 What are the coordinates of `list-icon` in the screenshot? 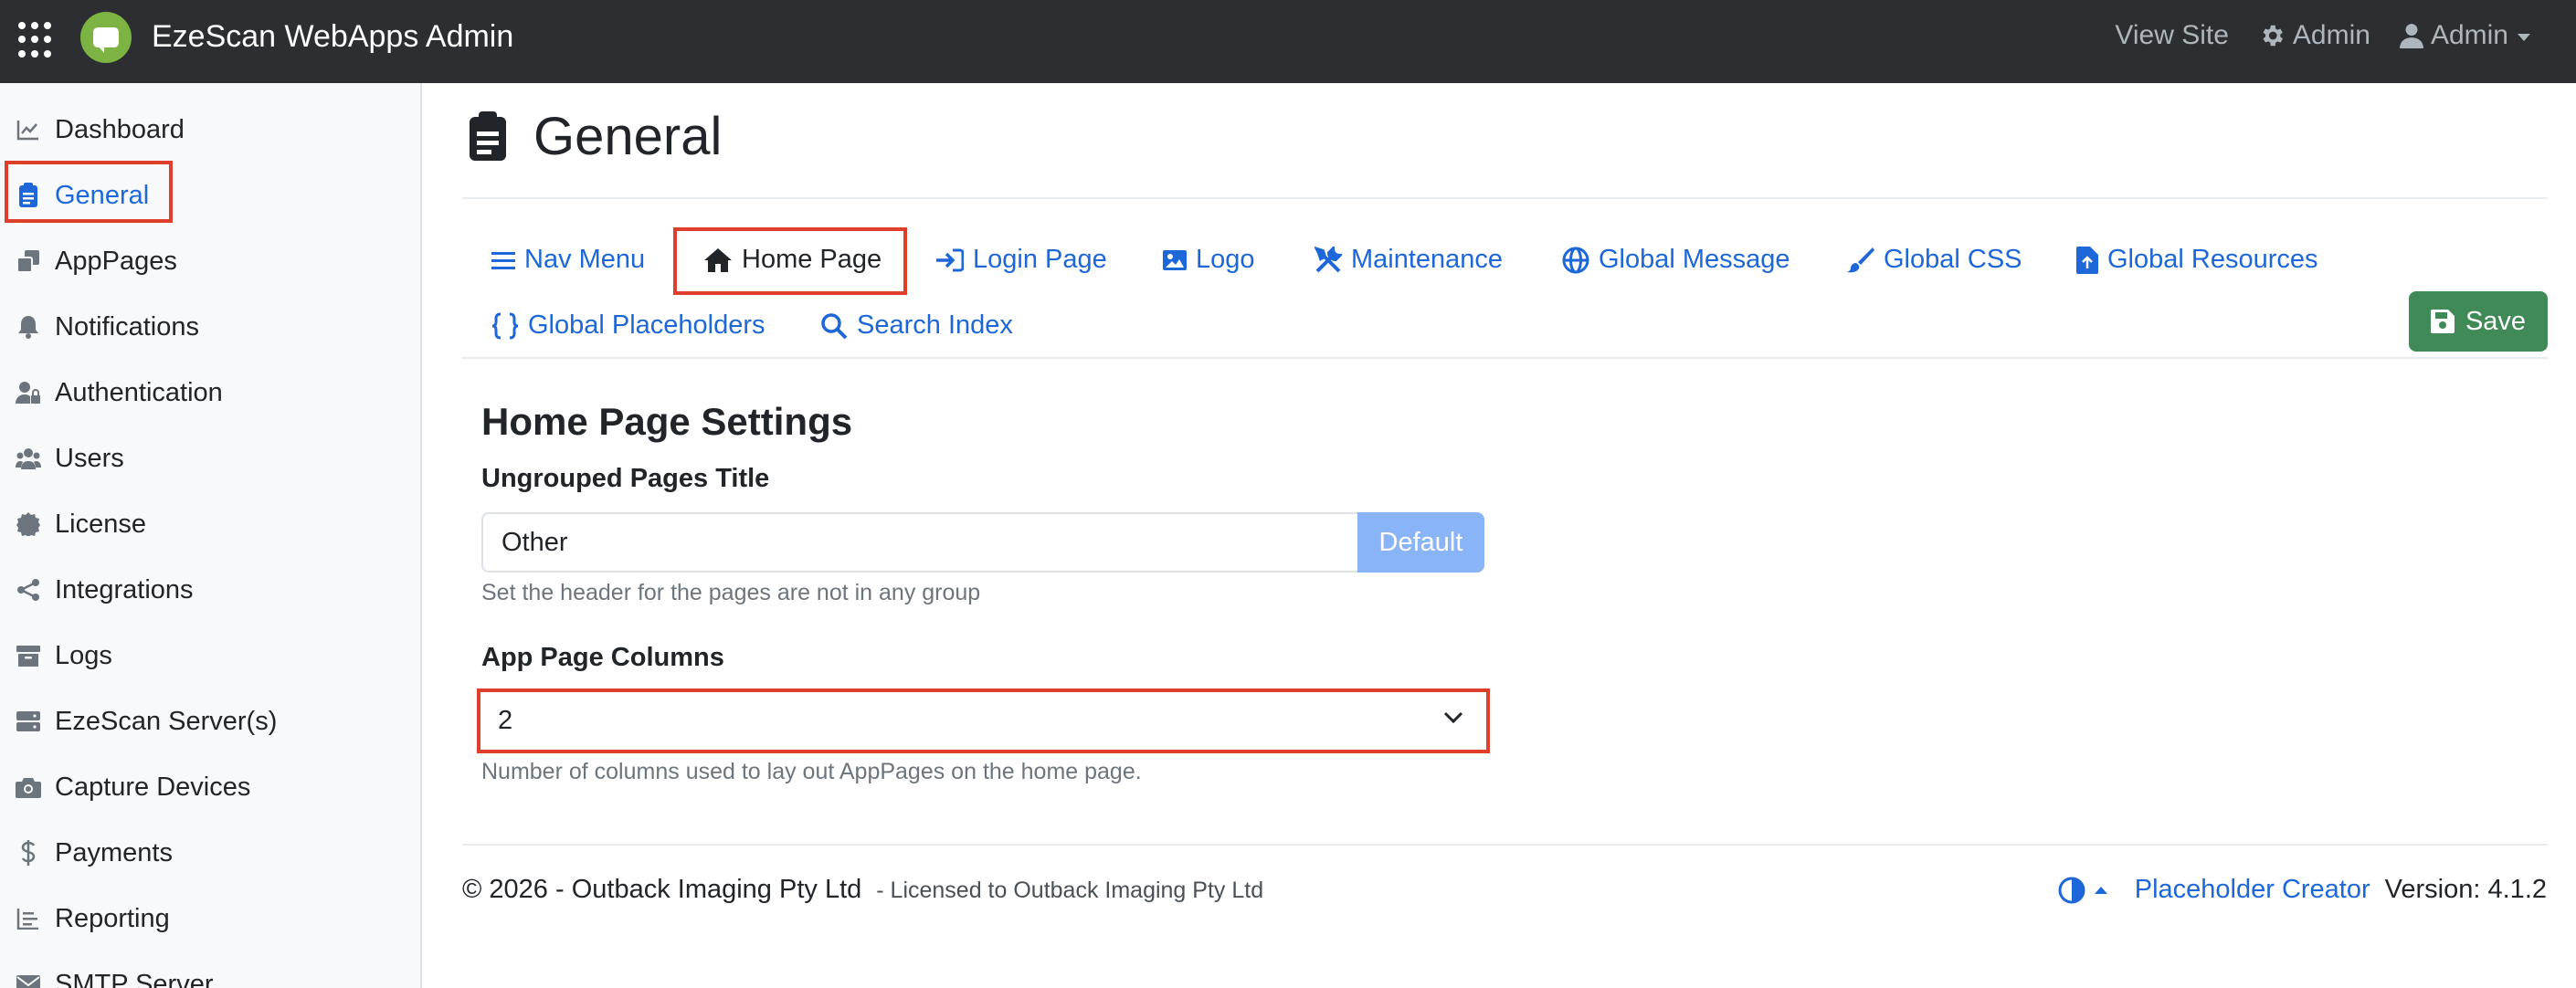 It's located at (28, 918).